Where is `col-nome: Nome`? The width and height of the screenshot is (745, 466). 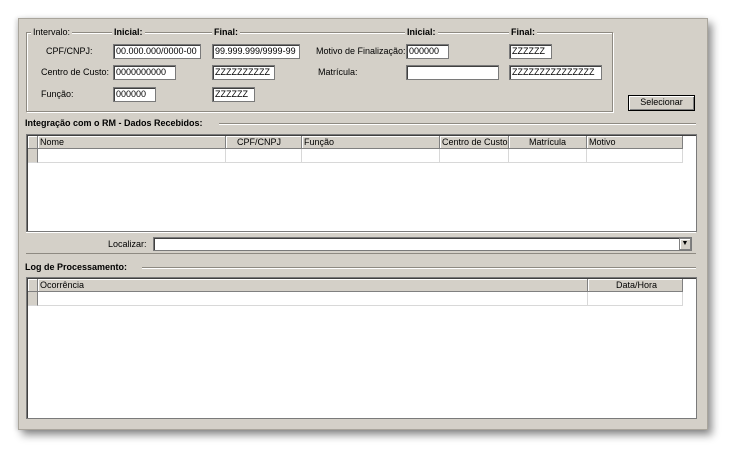 col-nome: Nome is located at coordinates (132, 142).